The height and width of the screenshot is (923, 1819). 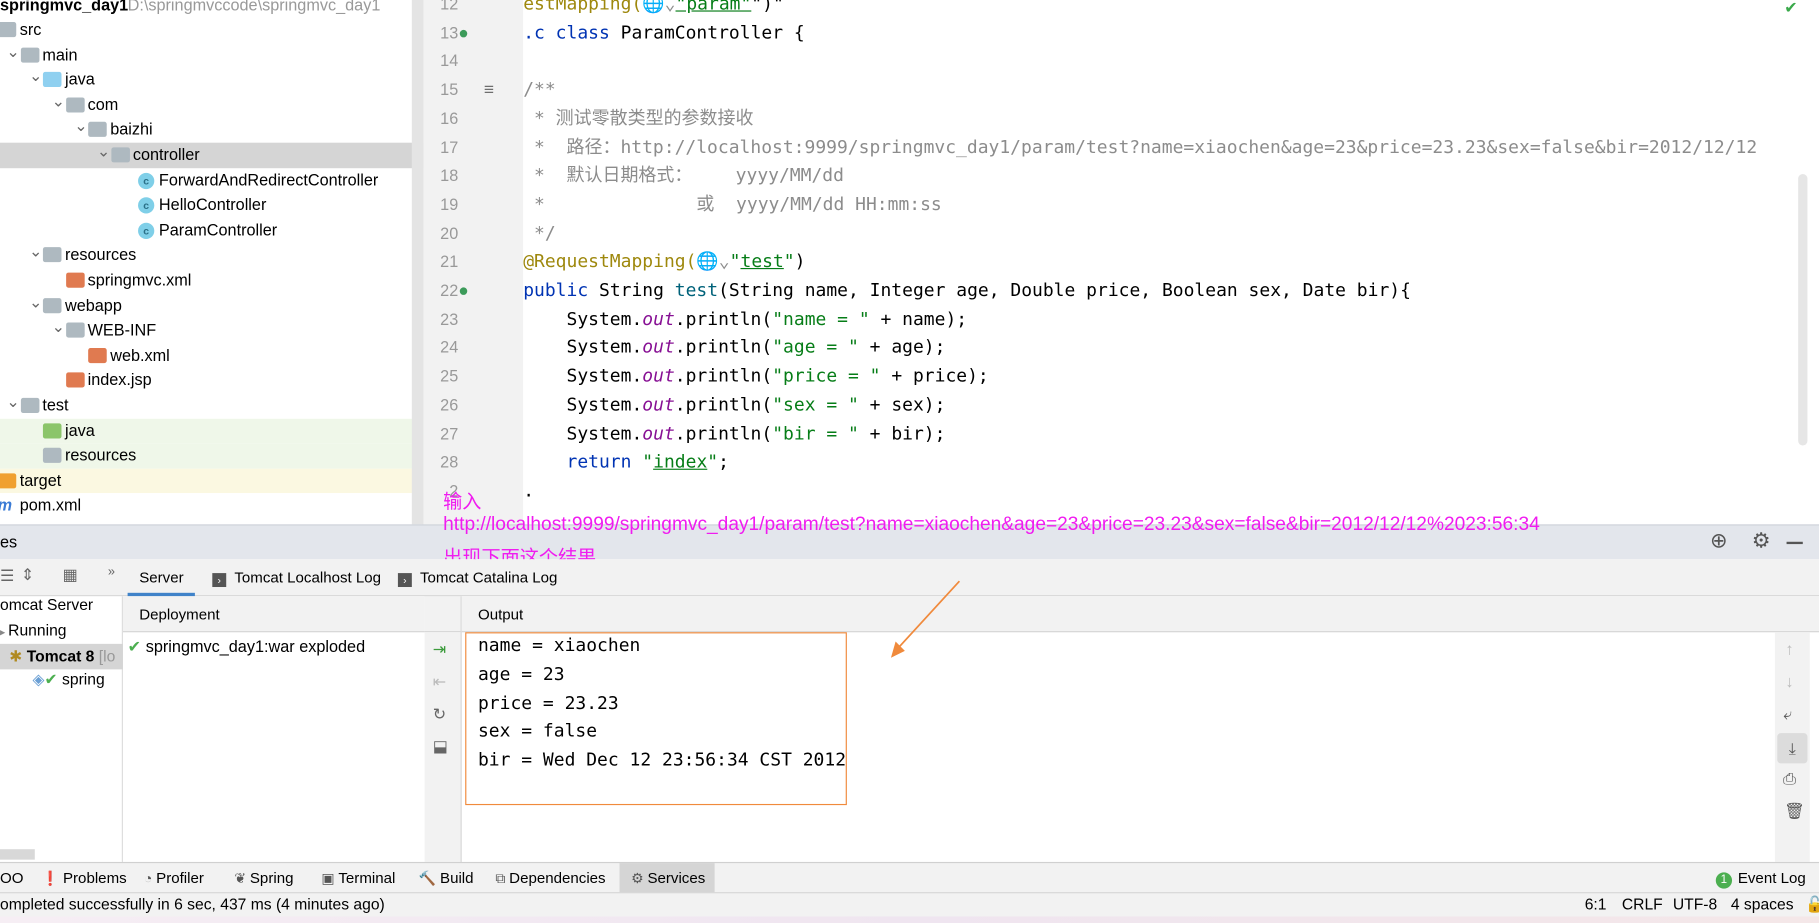 I want to click on lock-icon: 🔓, so click(x=1812, y=904).